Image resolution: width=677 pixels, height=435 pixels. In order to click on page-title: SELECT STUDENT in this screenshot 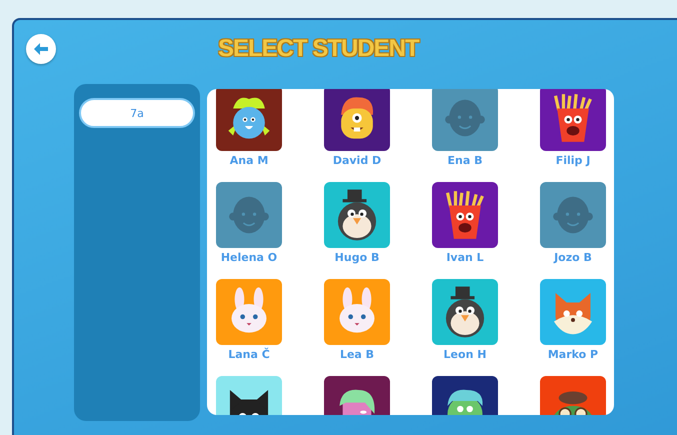, I will do `click(318, 49)`.